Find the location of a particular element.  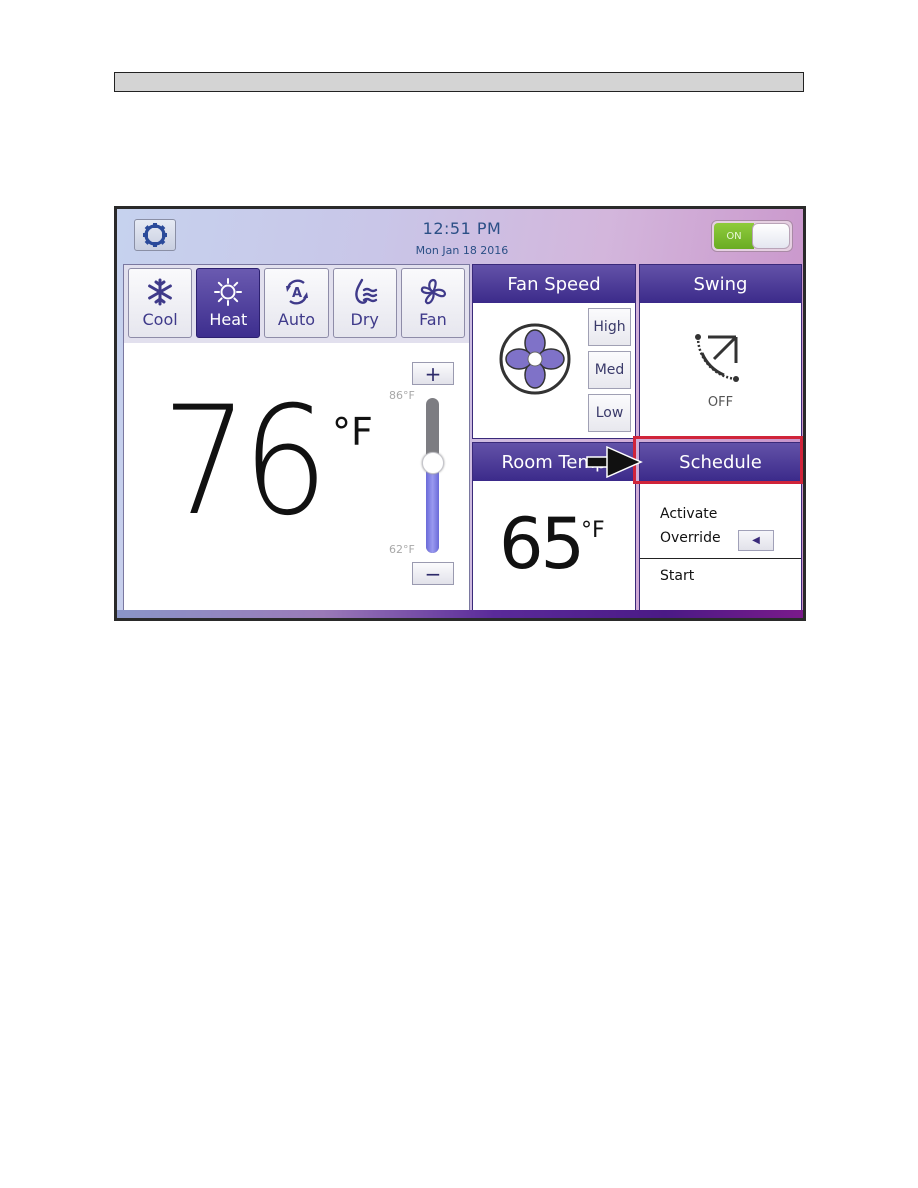

room-temp-unit: °F is located at coordinates (593, 530).